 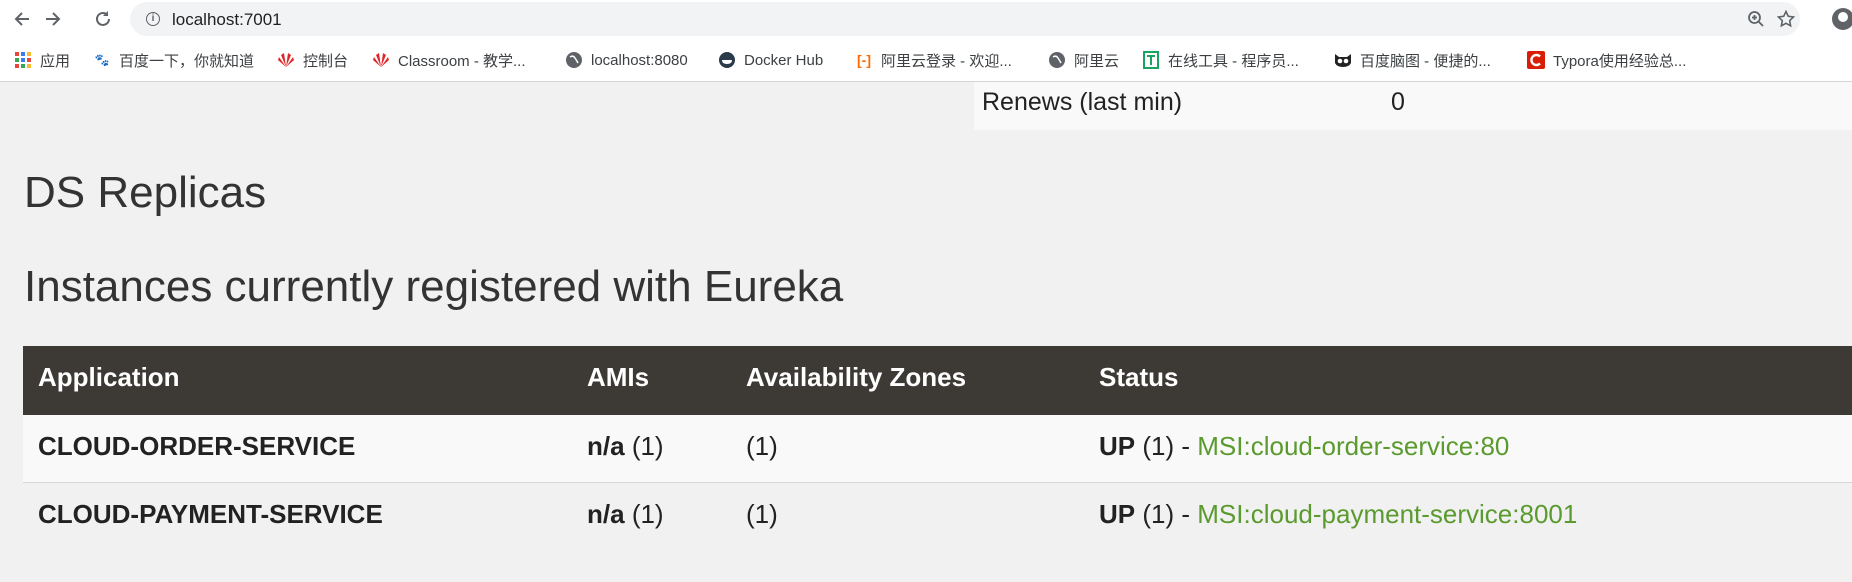 What do you see at coordinates (1398, 102) in the screenshot?
I see `renews-value: 0` at bounding box center [1398, 102].